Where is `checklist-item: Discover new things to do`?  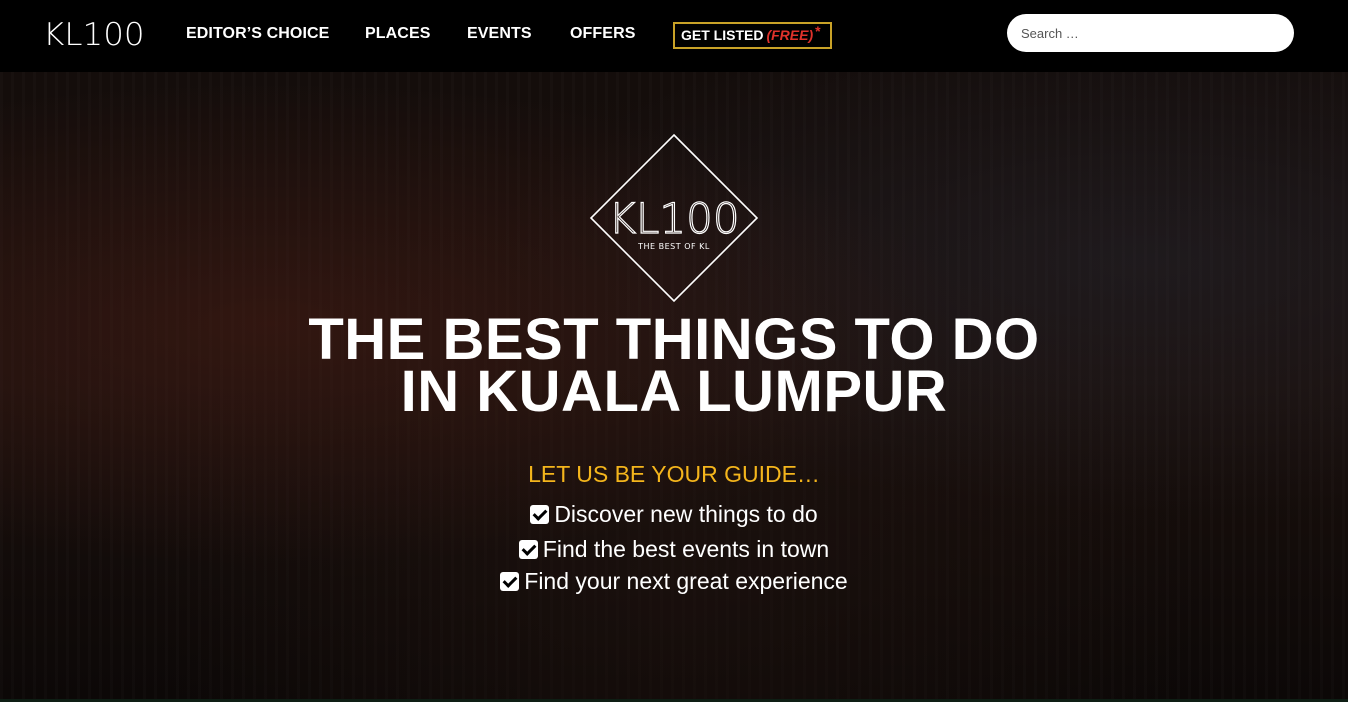
checklist-item: Discover new things to do is located at coordinates (674, 514).